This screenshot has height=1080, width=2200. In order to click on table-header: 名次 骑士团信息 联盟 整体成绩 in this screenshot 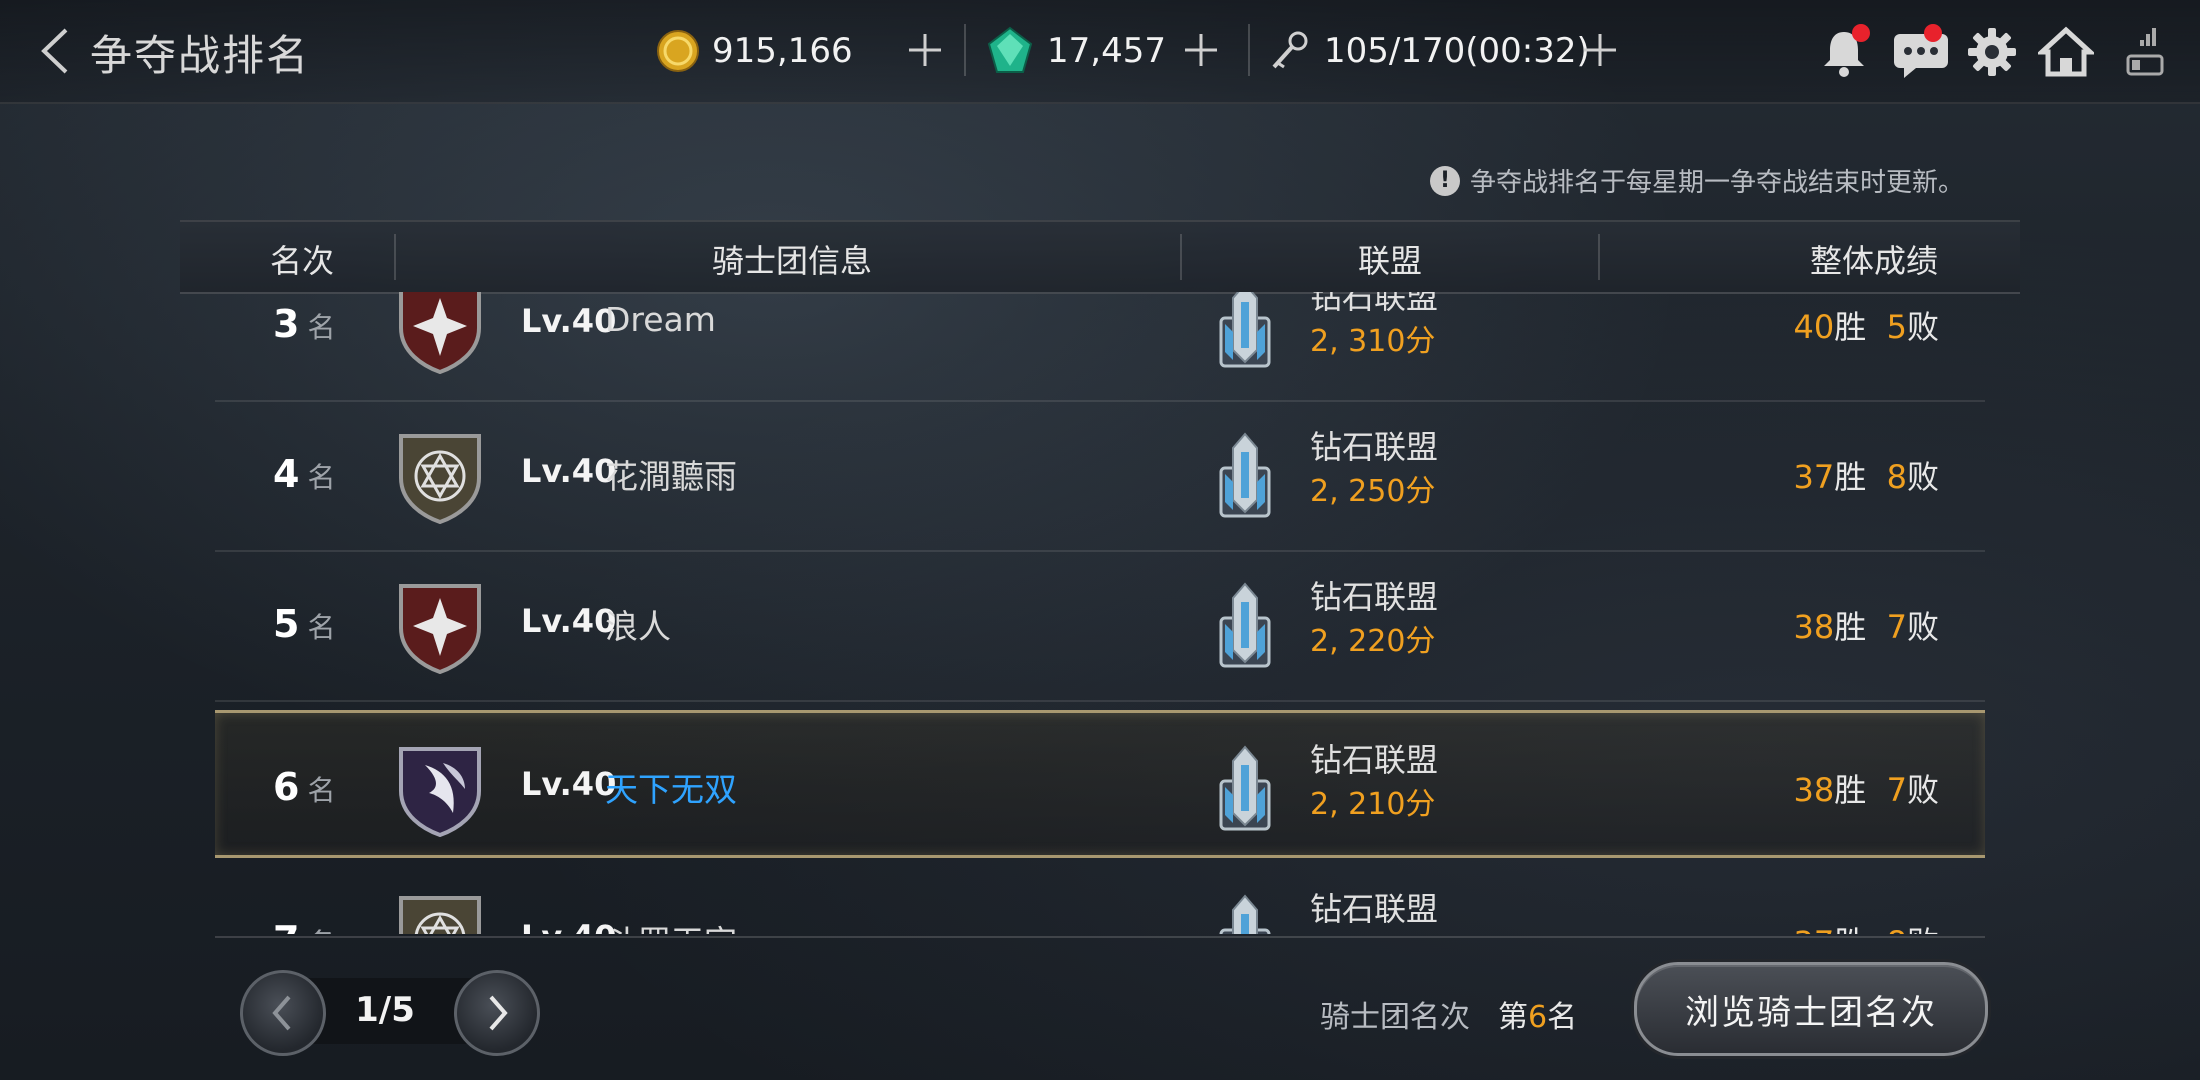, I will do `click(1100, 257)`.